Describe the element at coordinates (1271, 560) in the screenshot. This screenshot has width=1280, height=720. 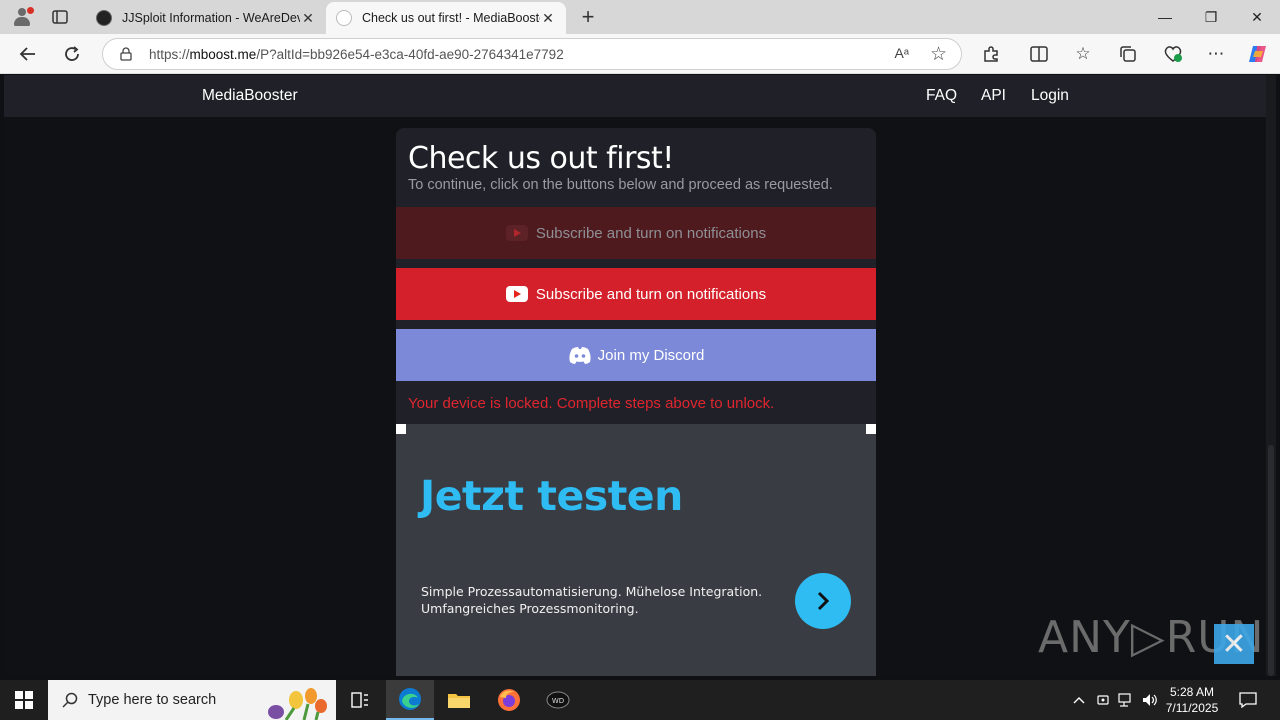
I see `scrollbar-thumb` at that location.